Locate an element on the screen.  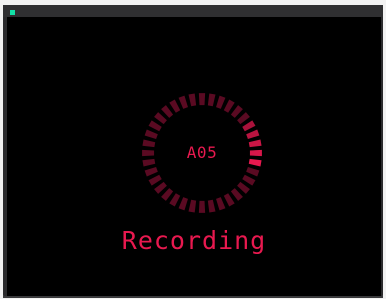
window-bottom-edge is located at coordinates (193, 297).